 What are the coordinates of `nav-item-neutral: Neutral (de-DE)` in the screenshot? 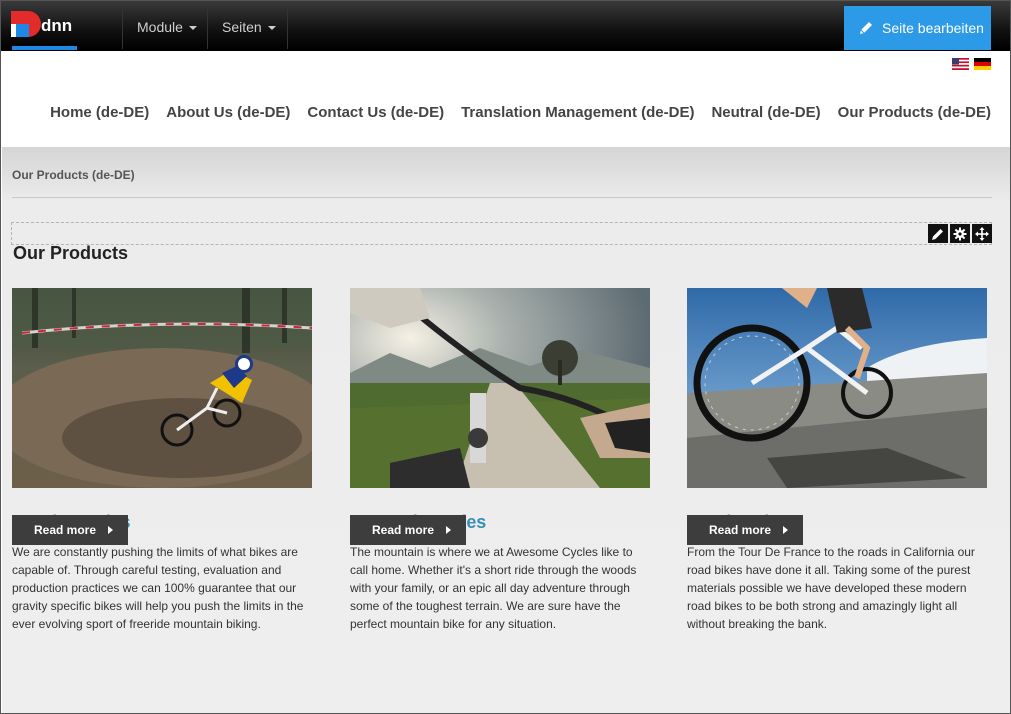 It's located at (765, 112).